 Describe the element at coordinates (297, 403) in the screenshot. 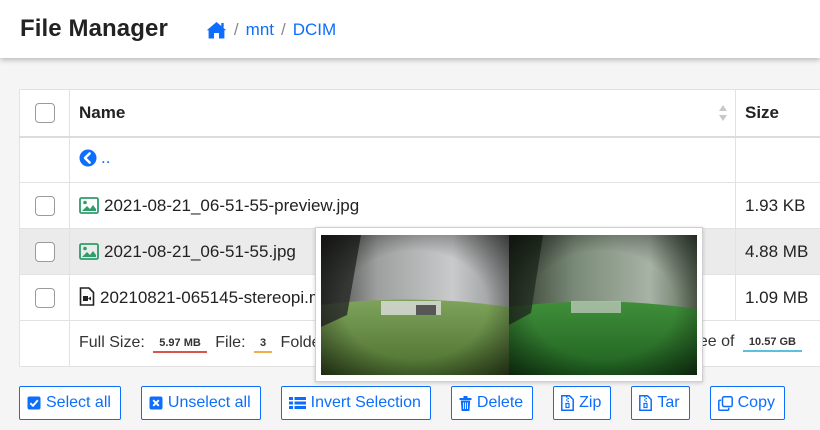

I see `list-icon` at that location.